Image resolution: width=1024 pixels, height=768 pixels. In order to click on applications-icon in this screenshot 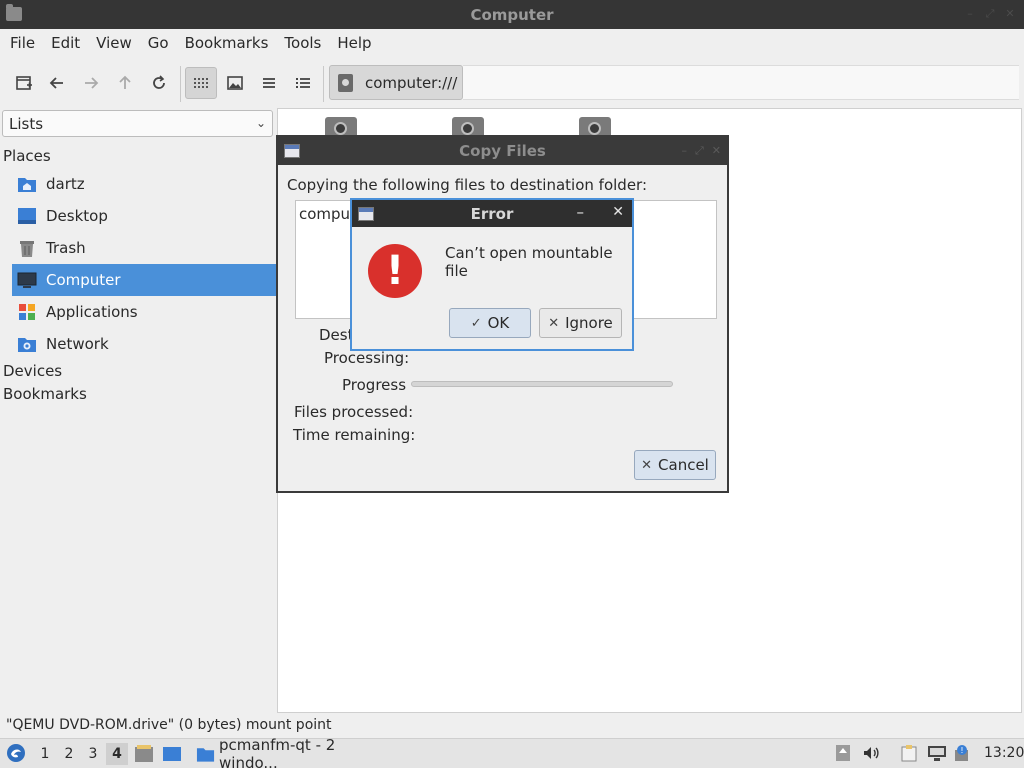, I will do `click(27, 312)`.